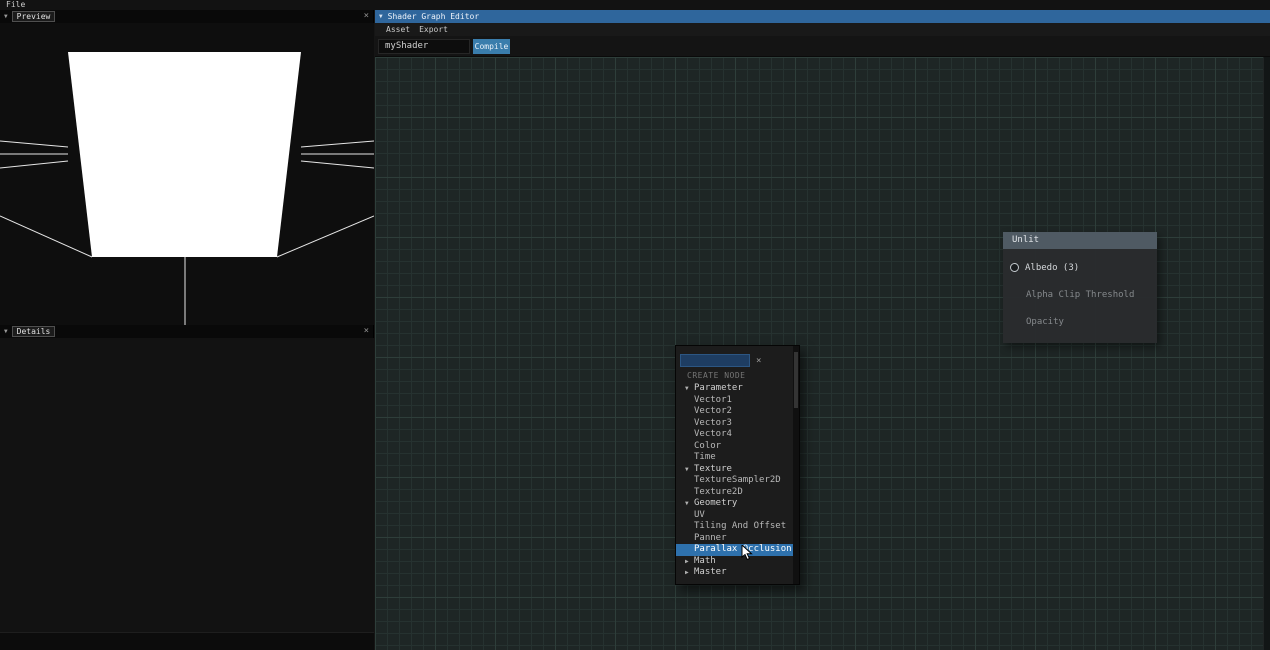 The height and width of the screenshot is (650, 1270). Describe the element at coordinates (735, 539) in the screenshot. I see `menu-item-panner: Panner` at that location.